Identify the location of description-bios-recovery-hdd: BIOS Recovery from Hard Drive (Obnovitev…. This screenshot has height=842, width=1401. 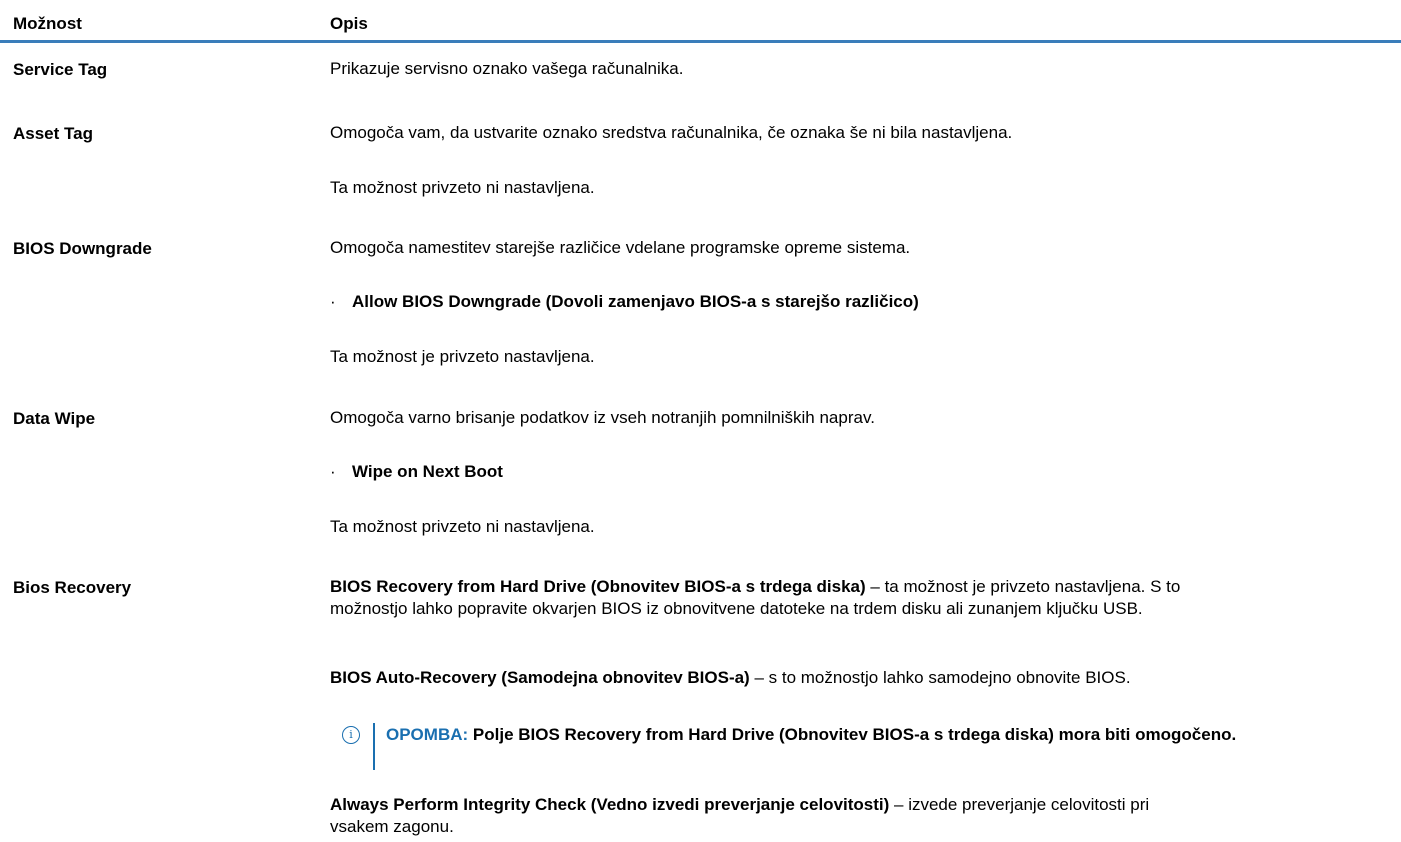
(770, 598).